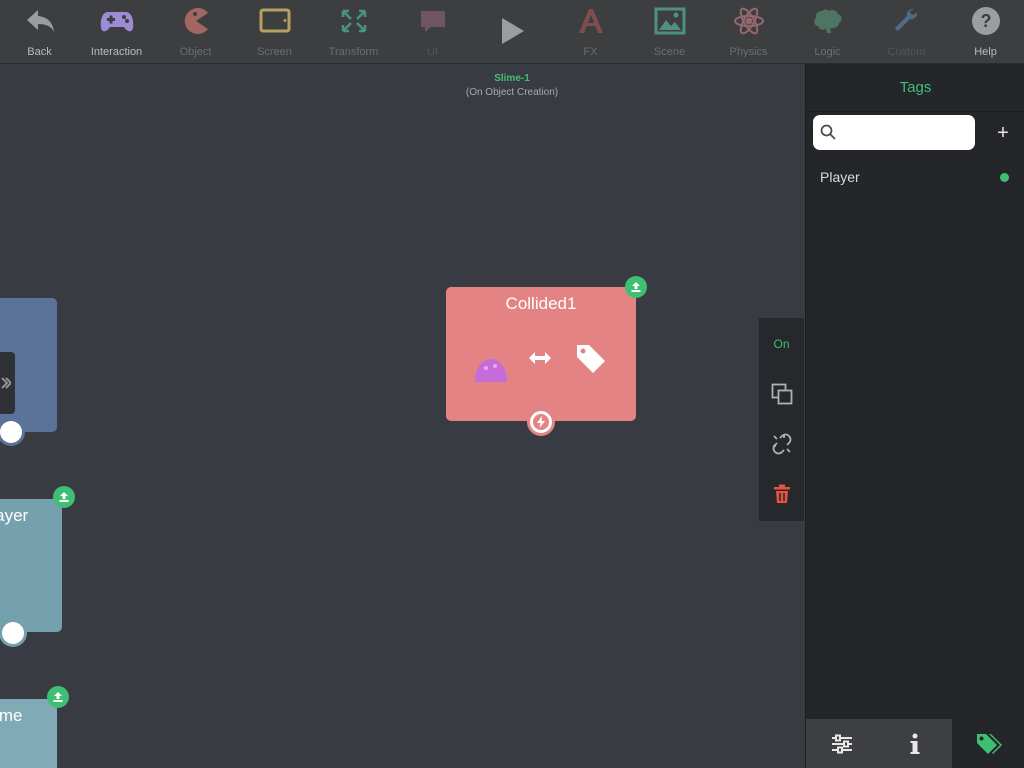  What do you see at coordinates (827, 21) in the screenshot?
I see `brain-icon` at bounding box center [827, 21].